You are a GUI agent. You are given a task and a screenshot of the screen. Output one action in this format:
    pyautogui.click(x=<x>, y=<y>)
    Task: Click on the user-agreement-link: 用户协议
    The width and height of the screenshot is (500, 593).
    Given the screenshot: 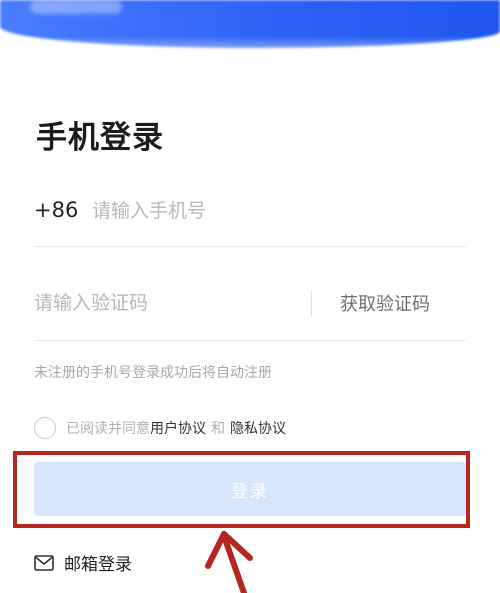 What is the action you would take?
    pyautogui.click(x=178, y=428)
    